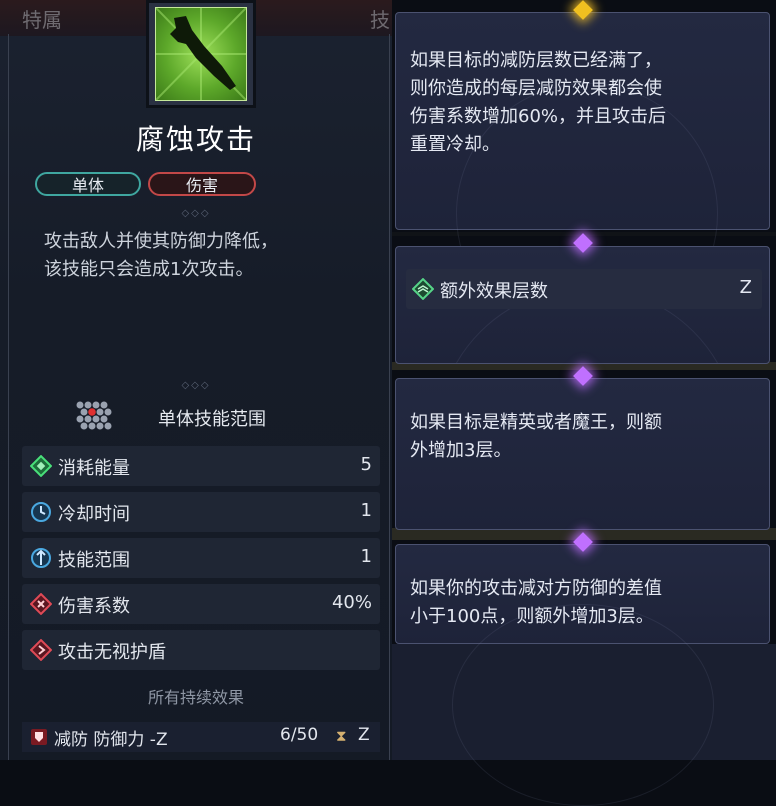 This screenshot has height=806, width=776. I want to click on stat-energy-cost: 消耗能量 5, so click(201, 466).